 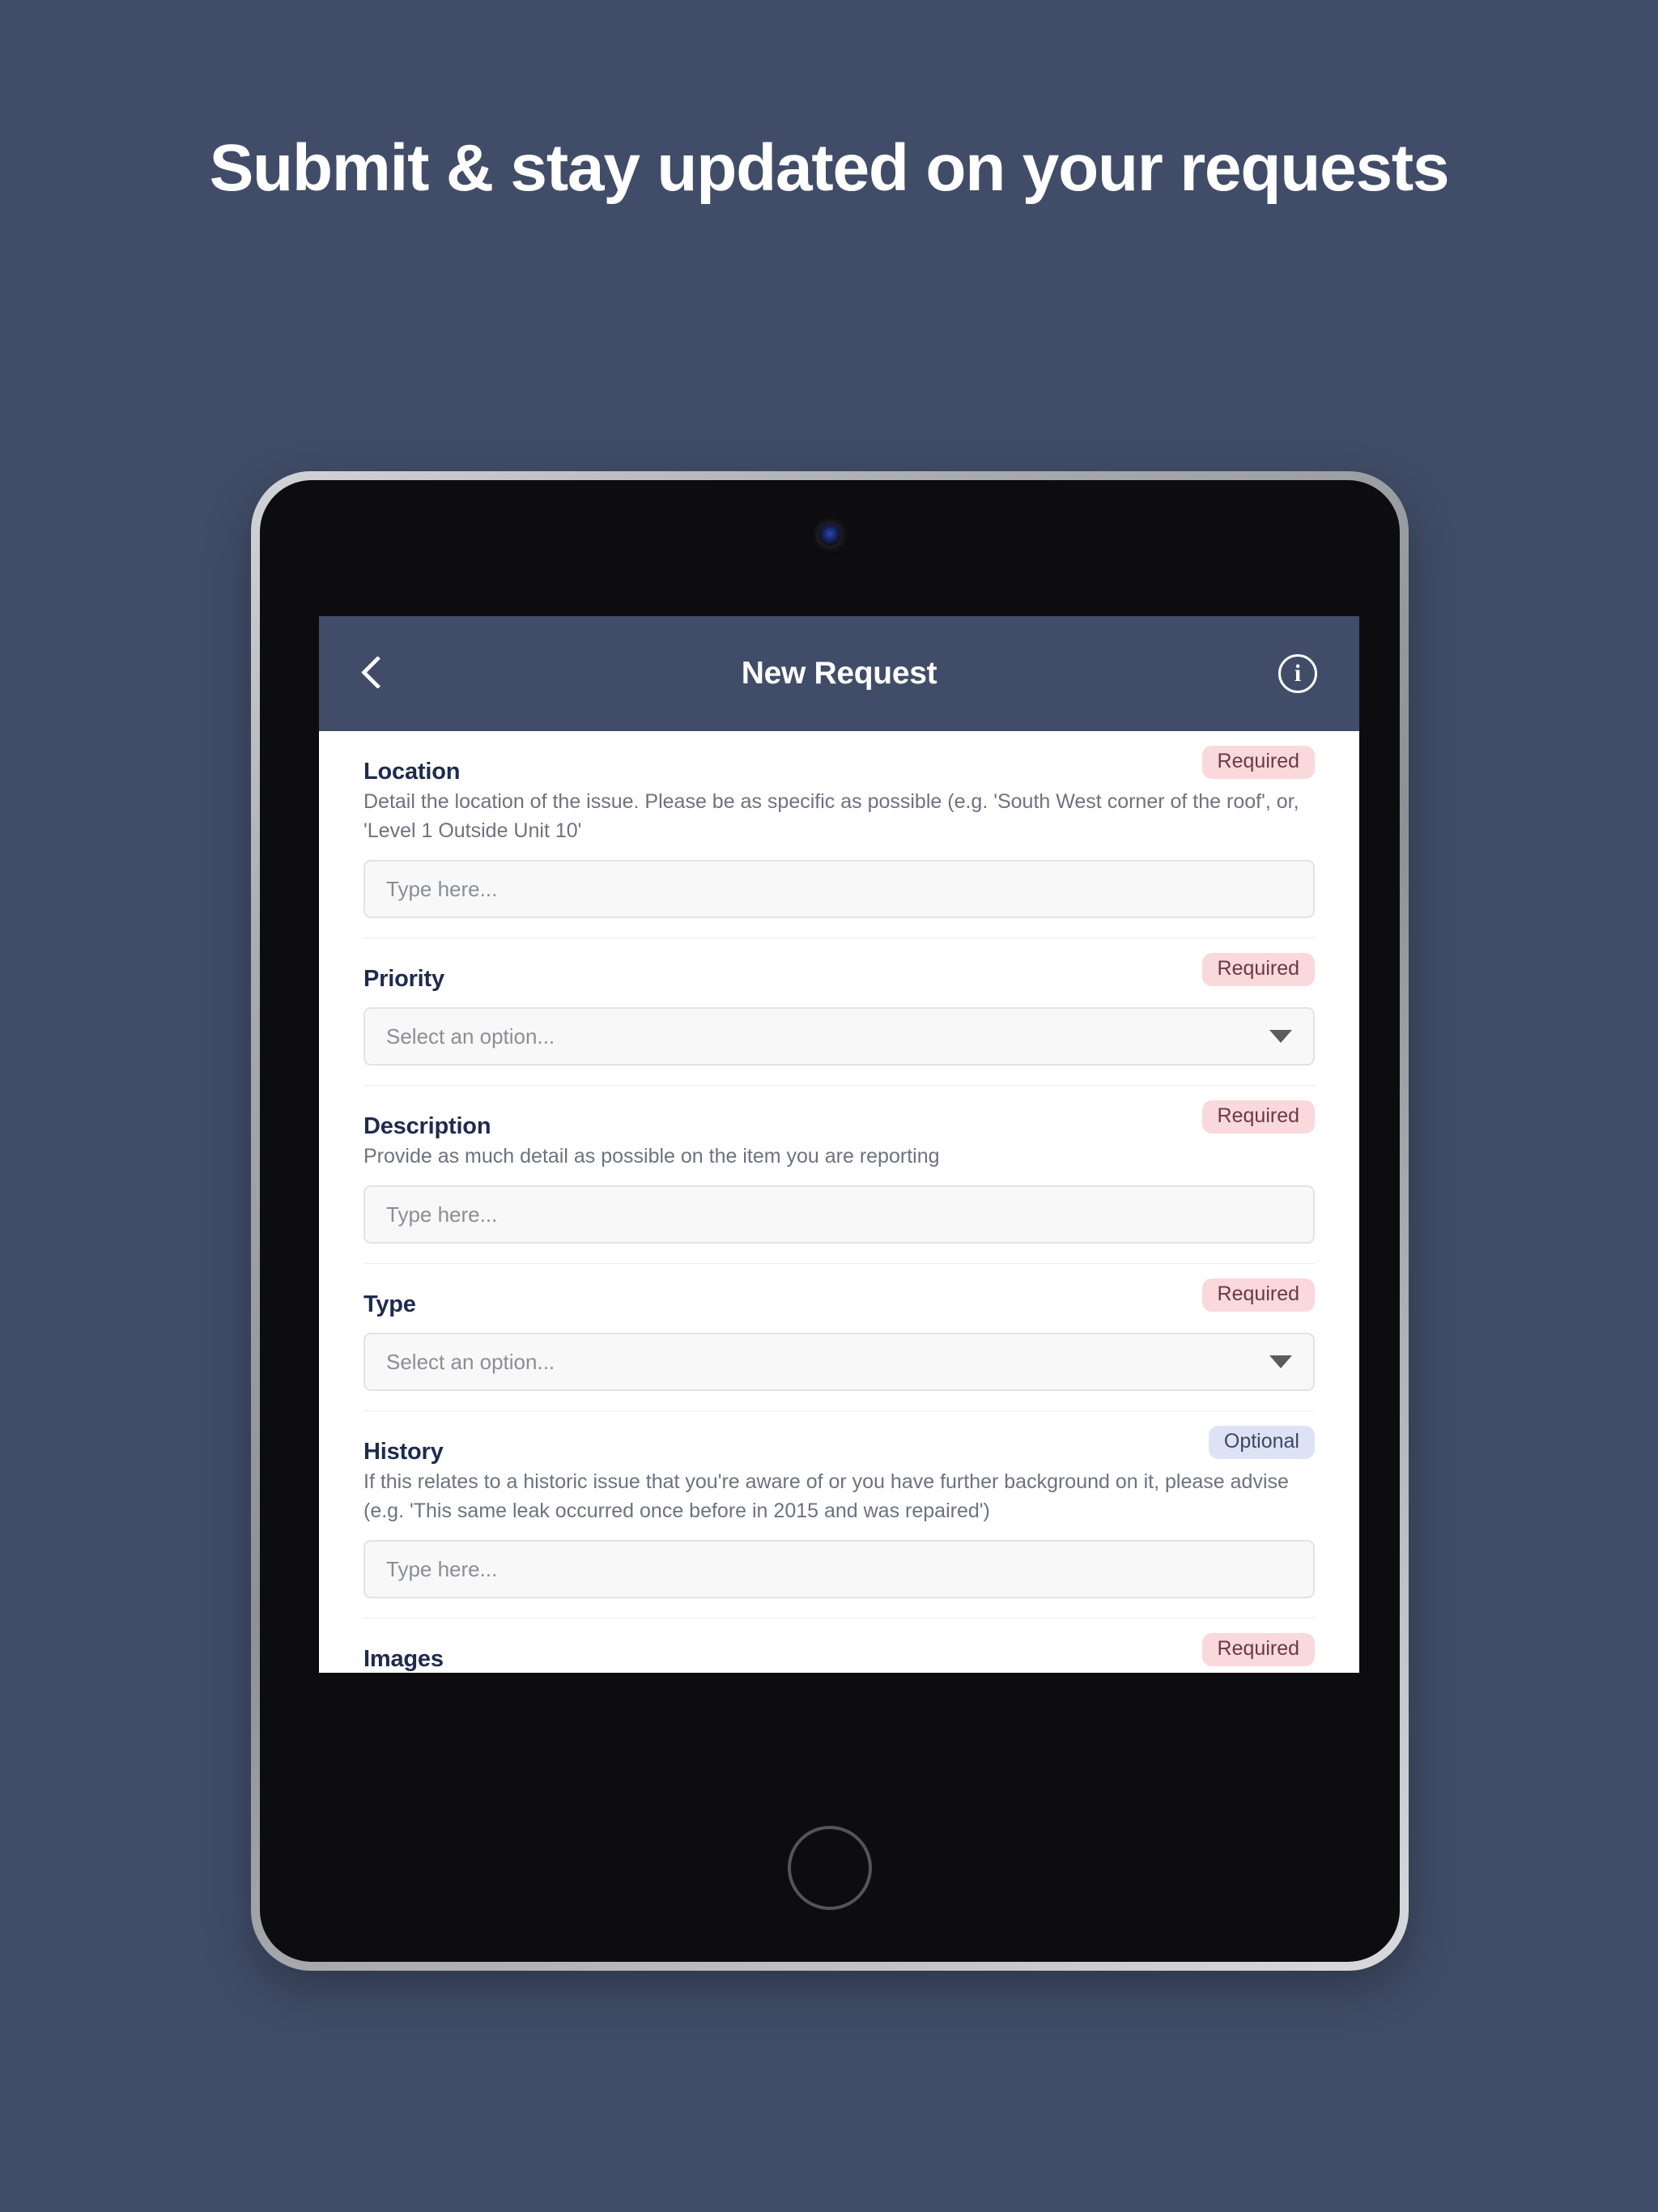 What do you see at coordinates (829, 535) in the screenshot?
I see `front-camera-icon` at bounding box center [829, 535].